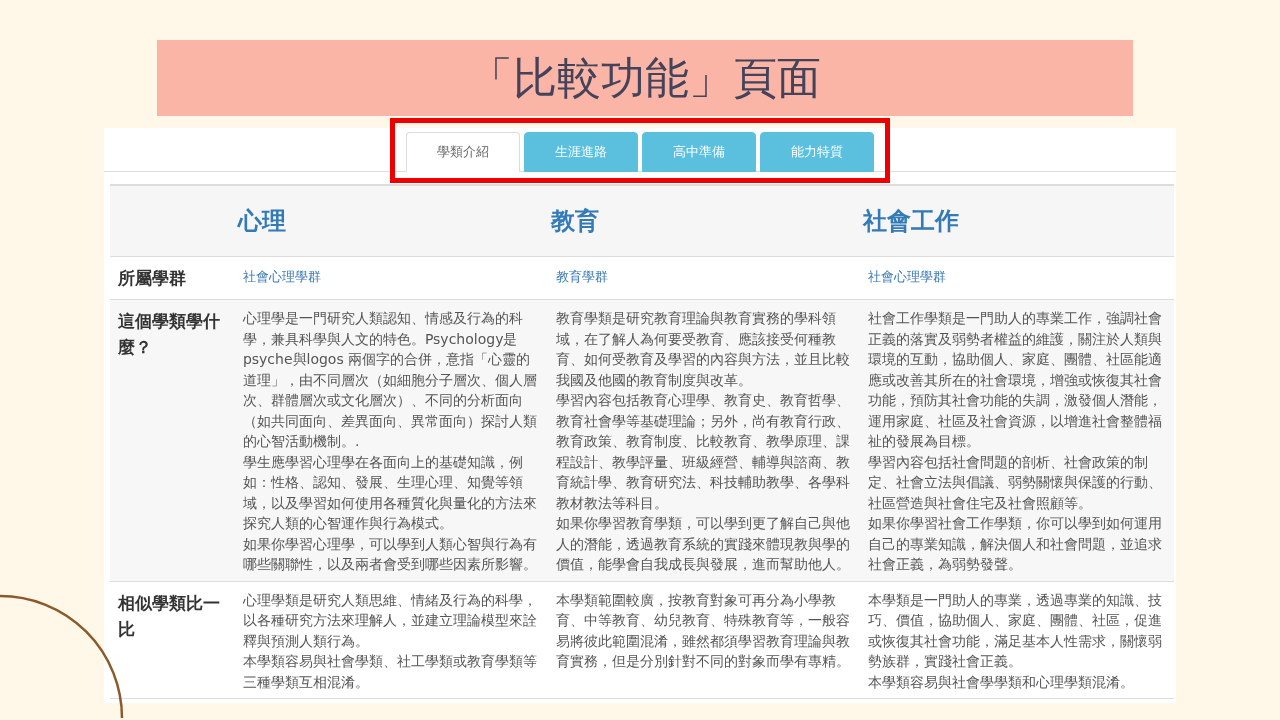 The height and width of the screenshot is (720, 1280). I want to click on cell-paragraph: 本學類容易與社會學學類和心理學類混淆。, so click(1001, 682).